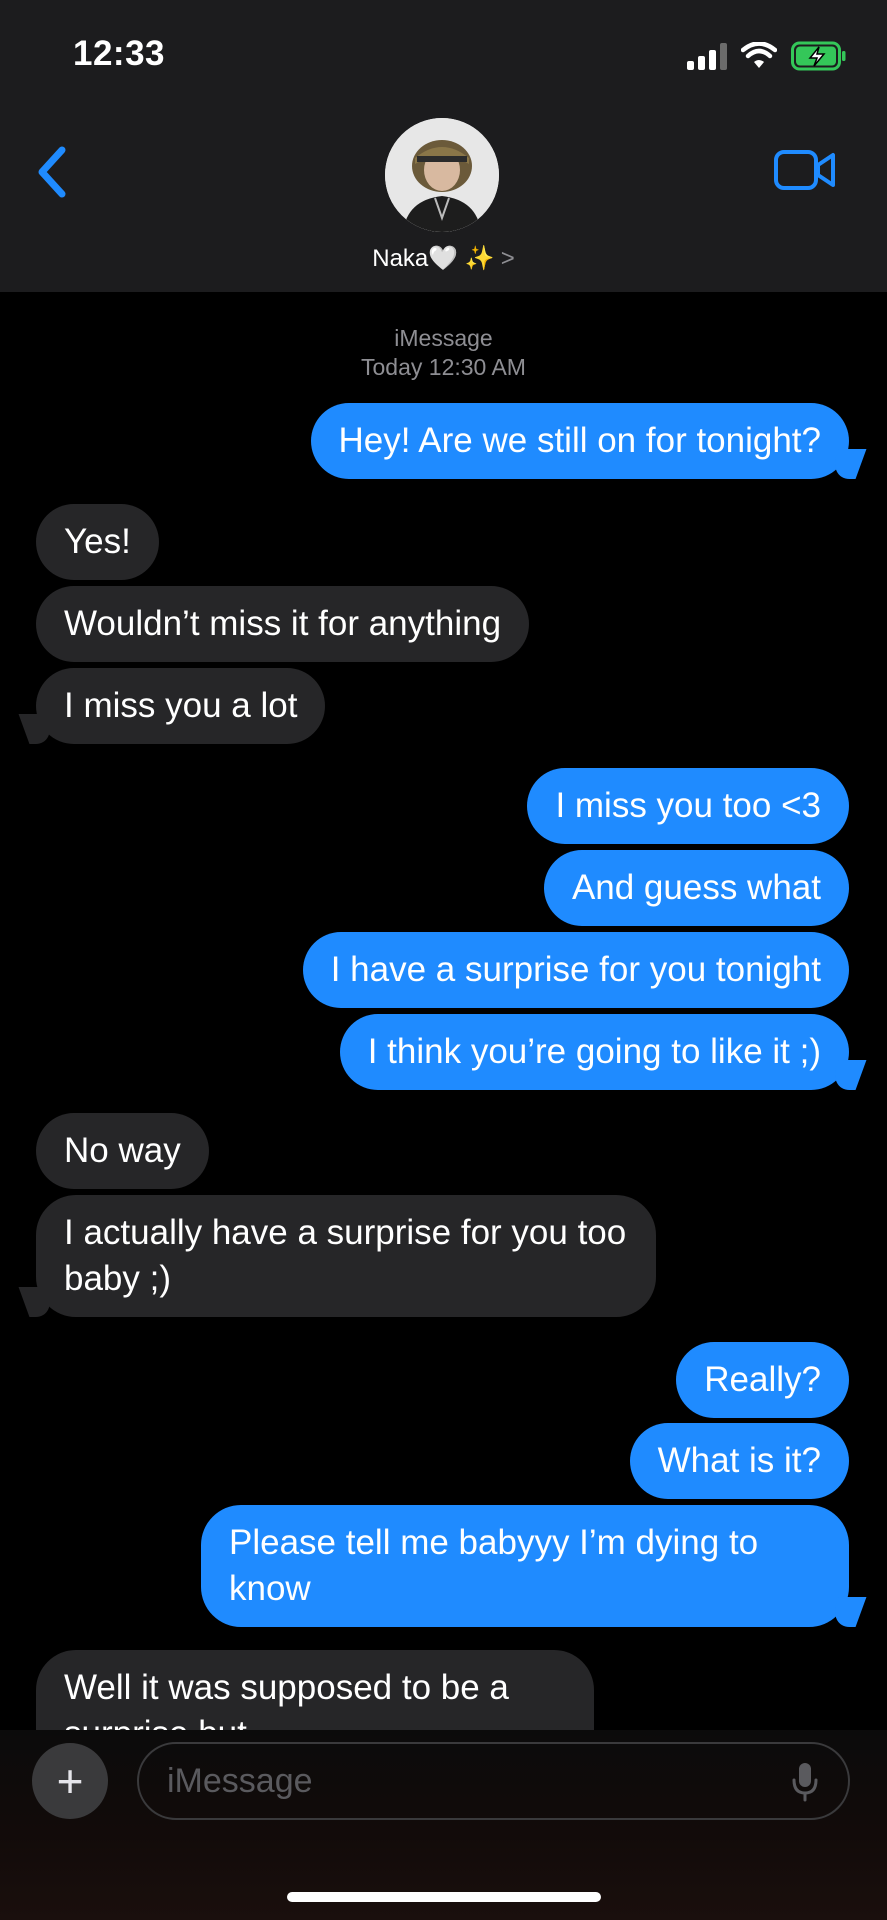 The height and width of the screenshot is (1920, 887). I want to click on battery-charging-icon, so click(818, 56).